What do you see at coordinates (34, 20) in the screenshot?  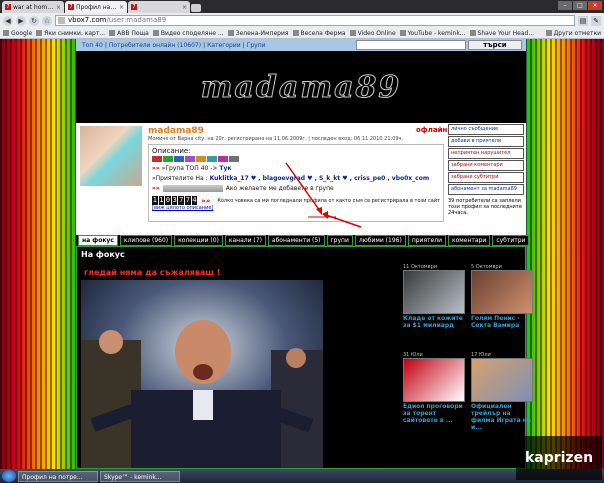 I see `reload-icon: ↻` at bounding box center [34, 20].